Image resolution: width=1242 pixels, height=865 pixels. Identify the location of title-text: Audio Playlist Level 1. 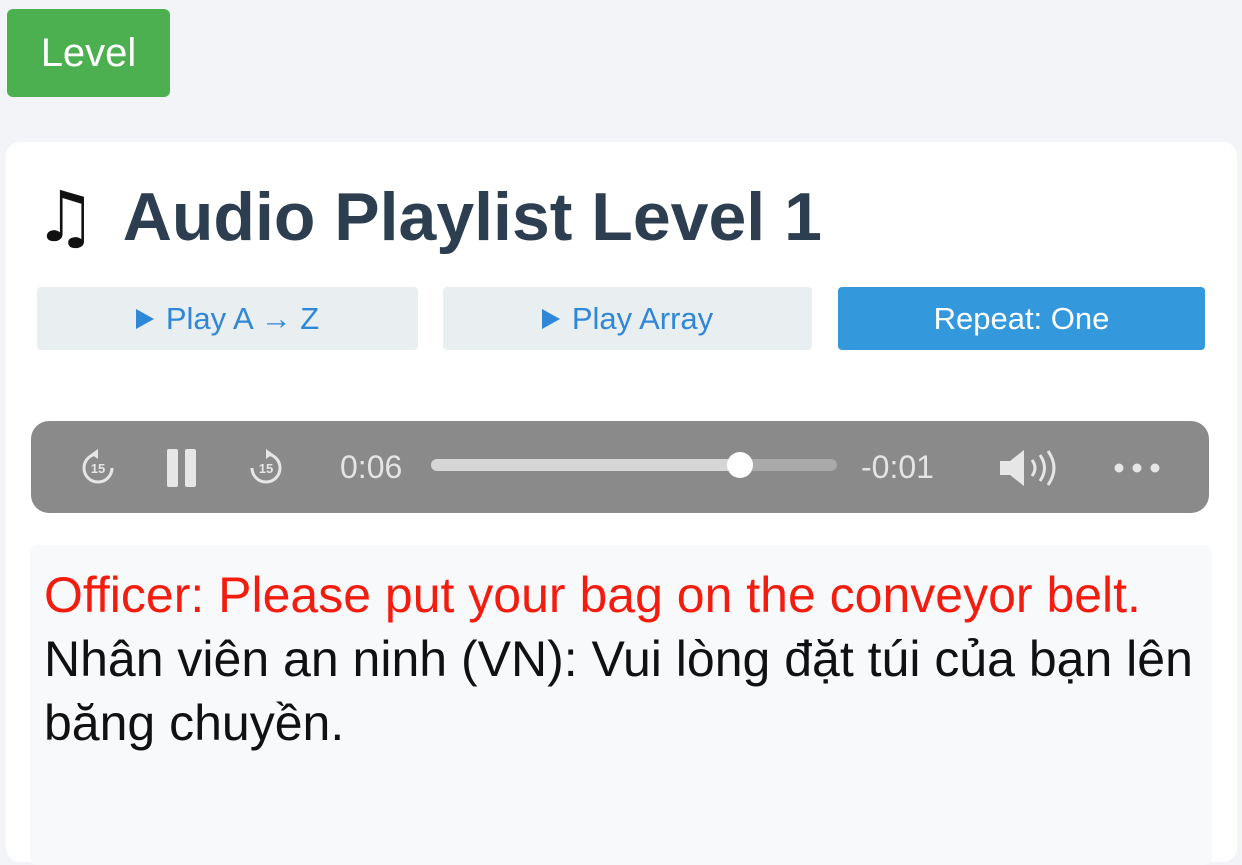
(472, 217).